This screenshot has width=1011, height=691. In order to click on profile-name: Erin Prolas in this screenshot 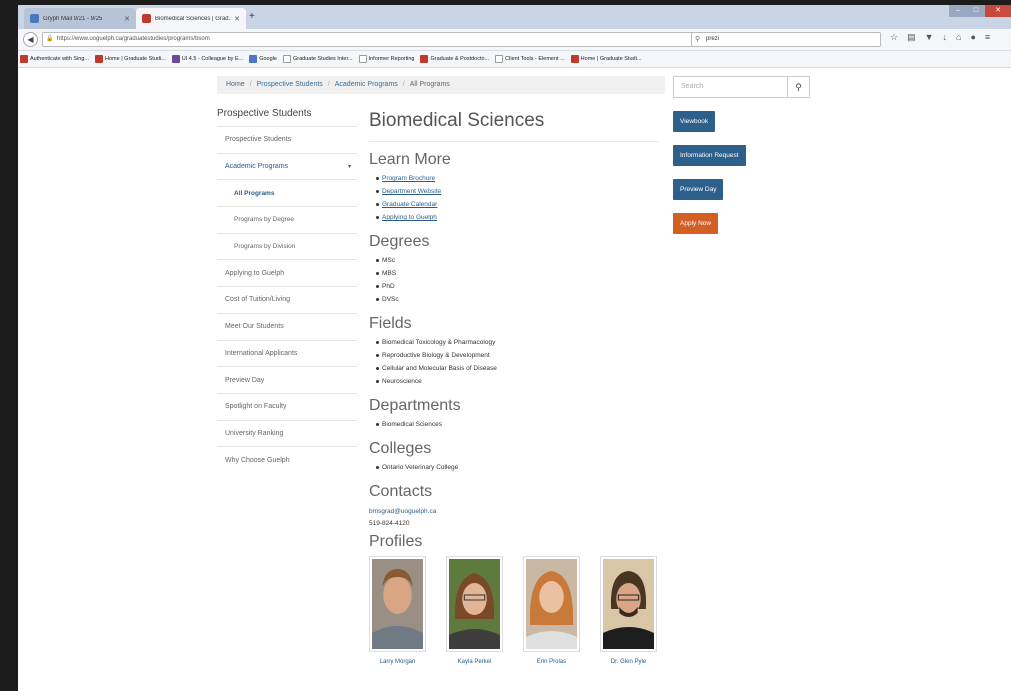, I will do `click(551, 662)`.